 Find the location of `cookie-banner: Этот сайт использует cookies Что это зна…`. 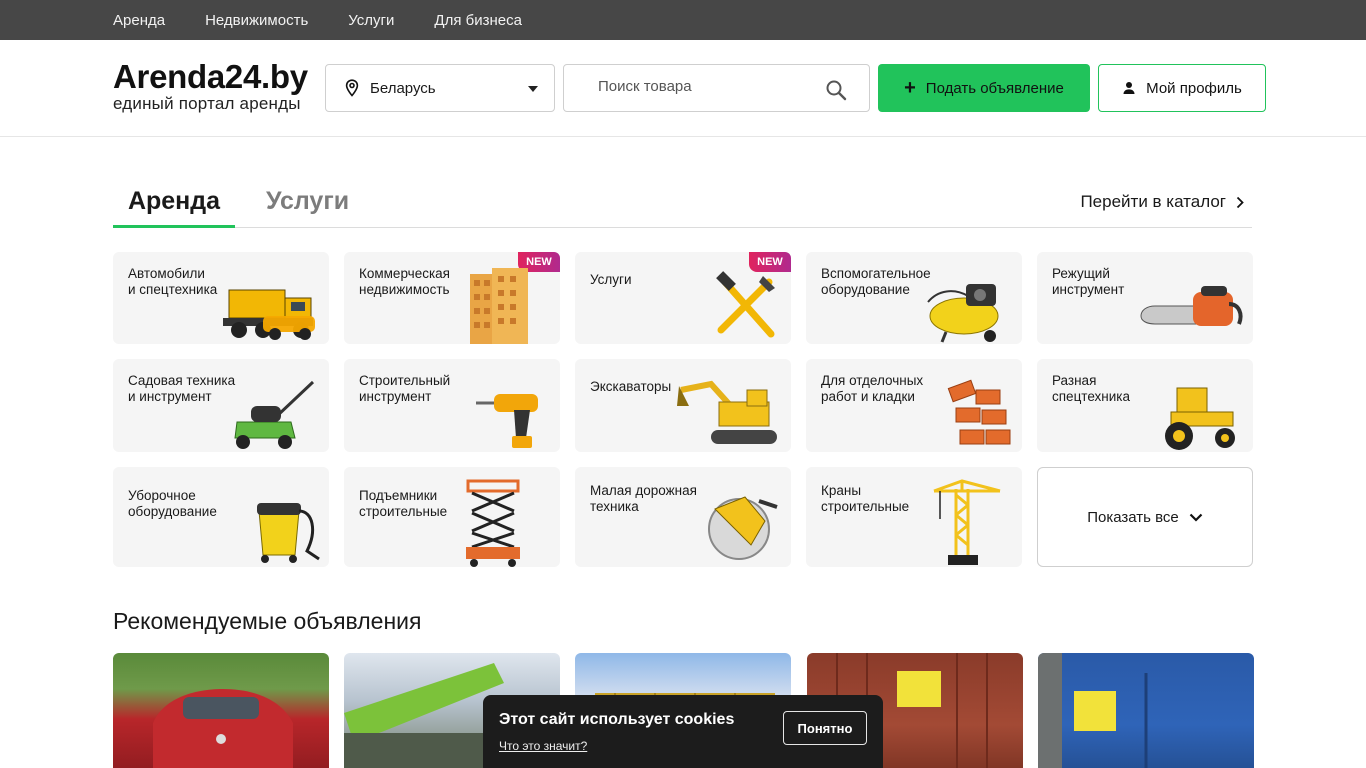

cookie-banner: Этот сайт использует cookies Что это зна… is located at coordinates (683, 731).